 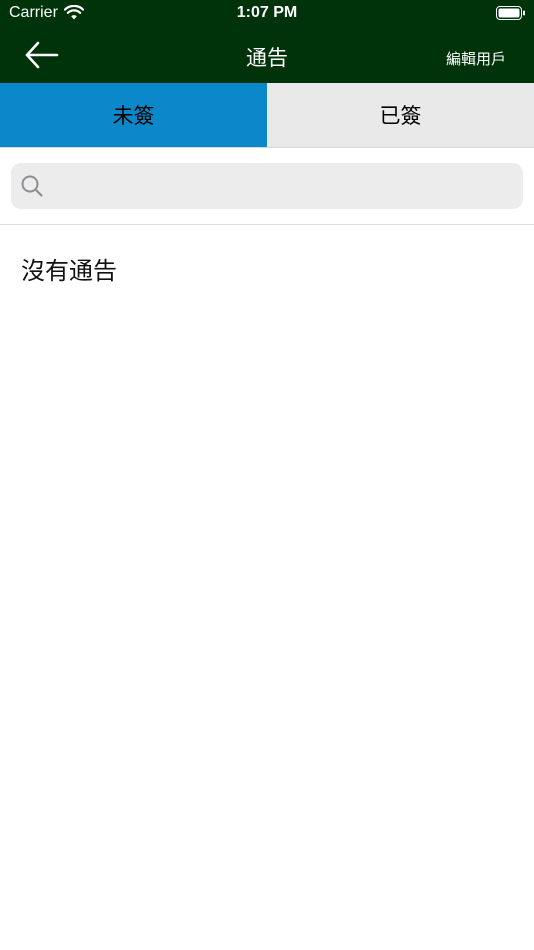 What do you see at coordinates (400, 115) in the screenshot?
I see `tab-signed: 已簽` at bounding box center [400, 115].